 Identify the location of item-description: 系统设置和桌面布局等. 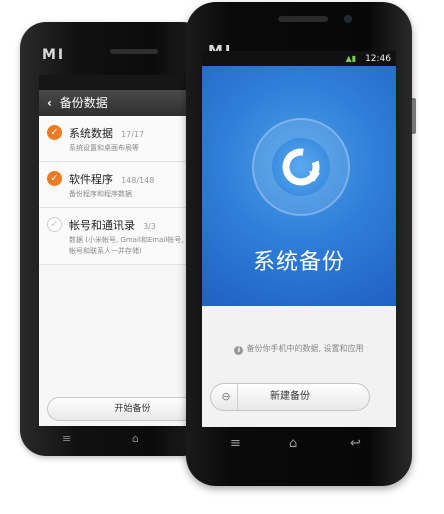
(104, 148).